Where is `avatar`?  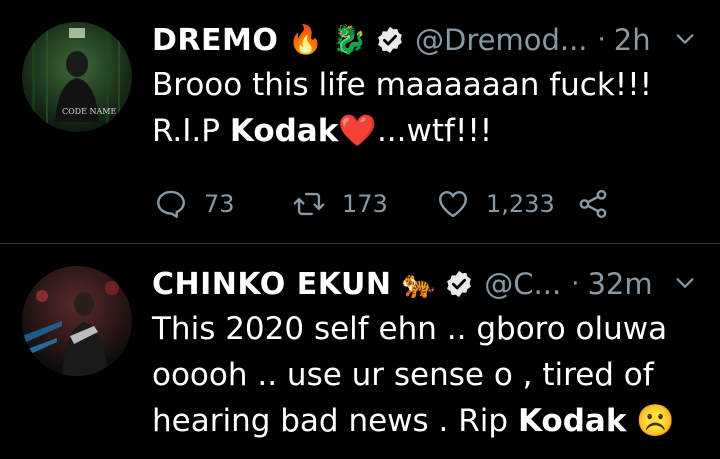
avatar is located at coordinates (77, 321).